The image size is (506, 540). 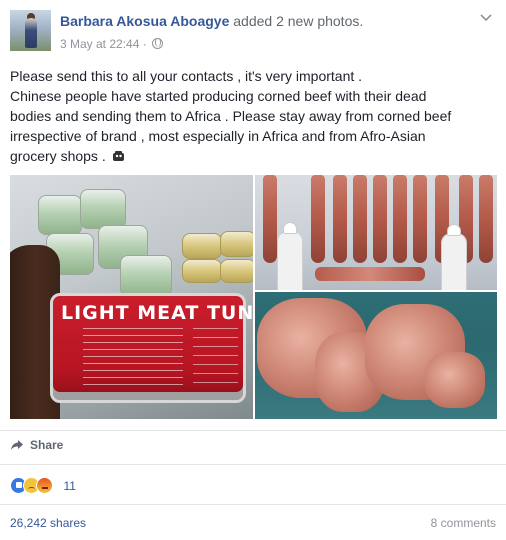 I want to click on photo-meat-closeup, so click(x=376, y=355).